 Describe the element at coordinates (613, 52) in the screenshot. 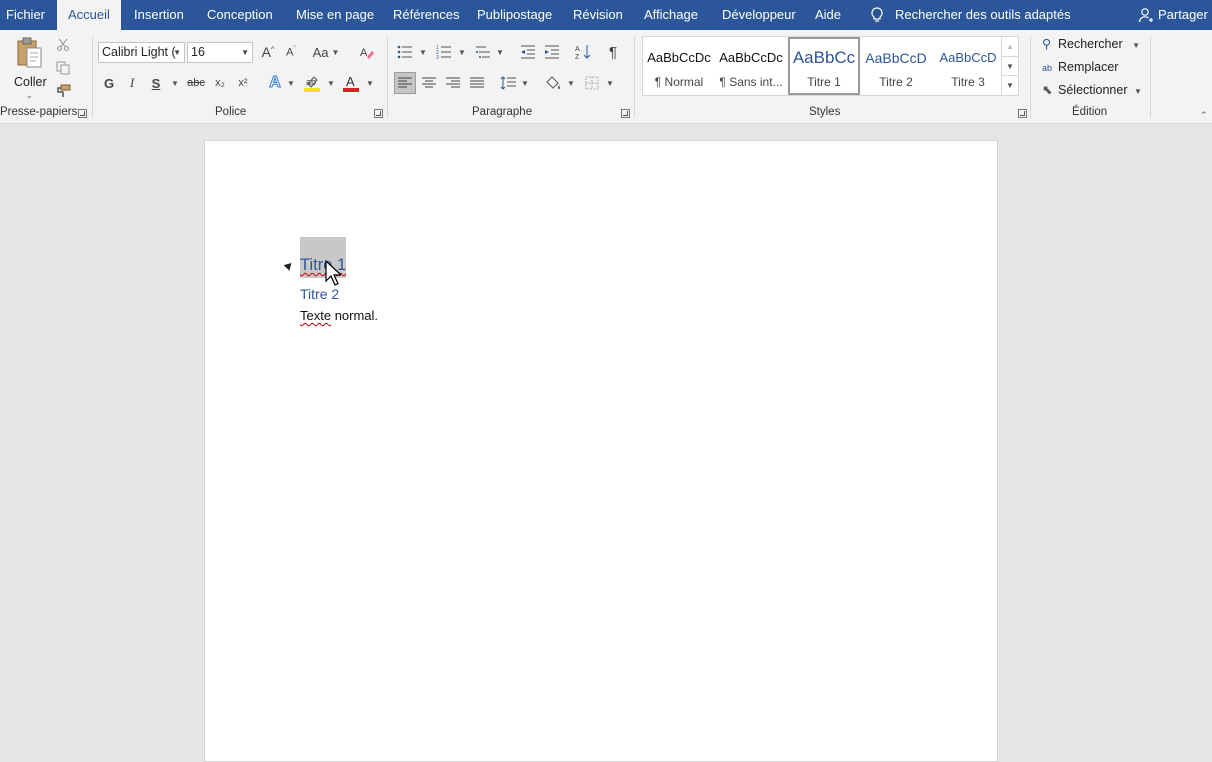

I see `show-formatting-marks-button: ¶` at that location.